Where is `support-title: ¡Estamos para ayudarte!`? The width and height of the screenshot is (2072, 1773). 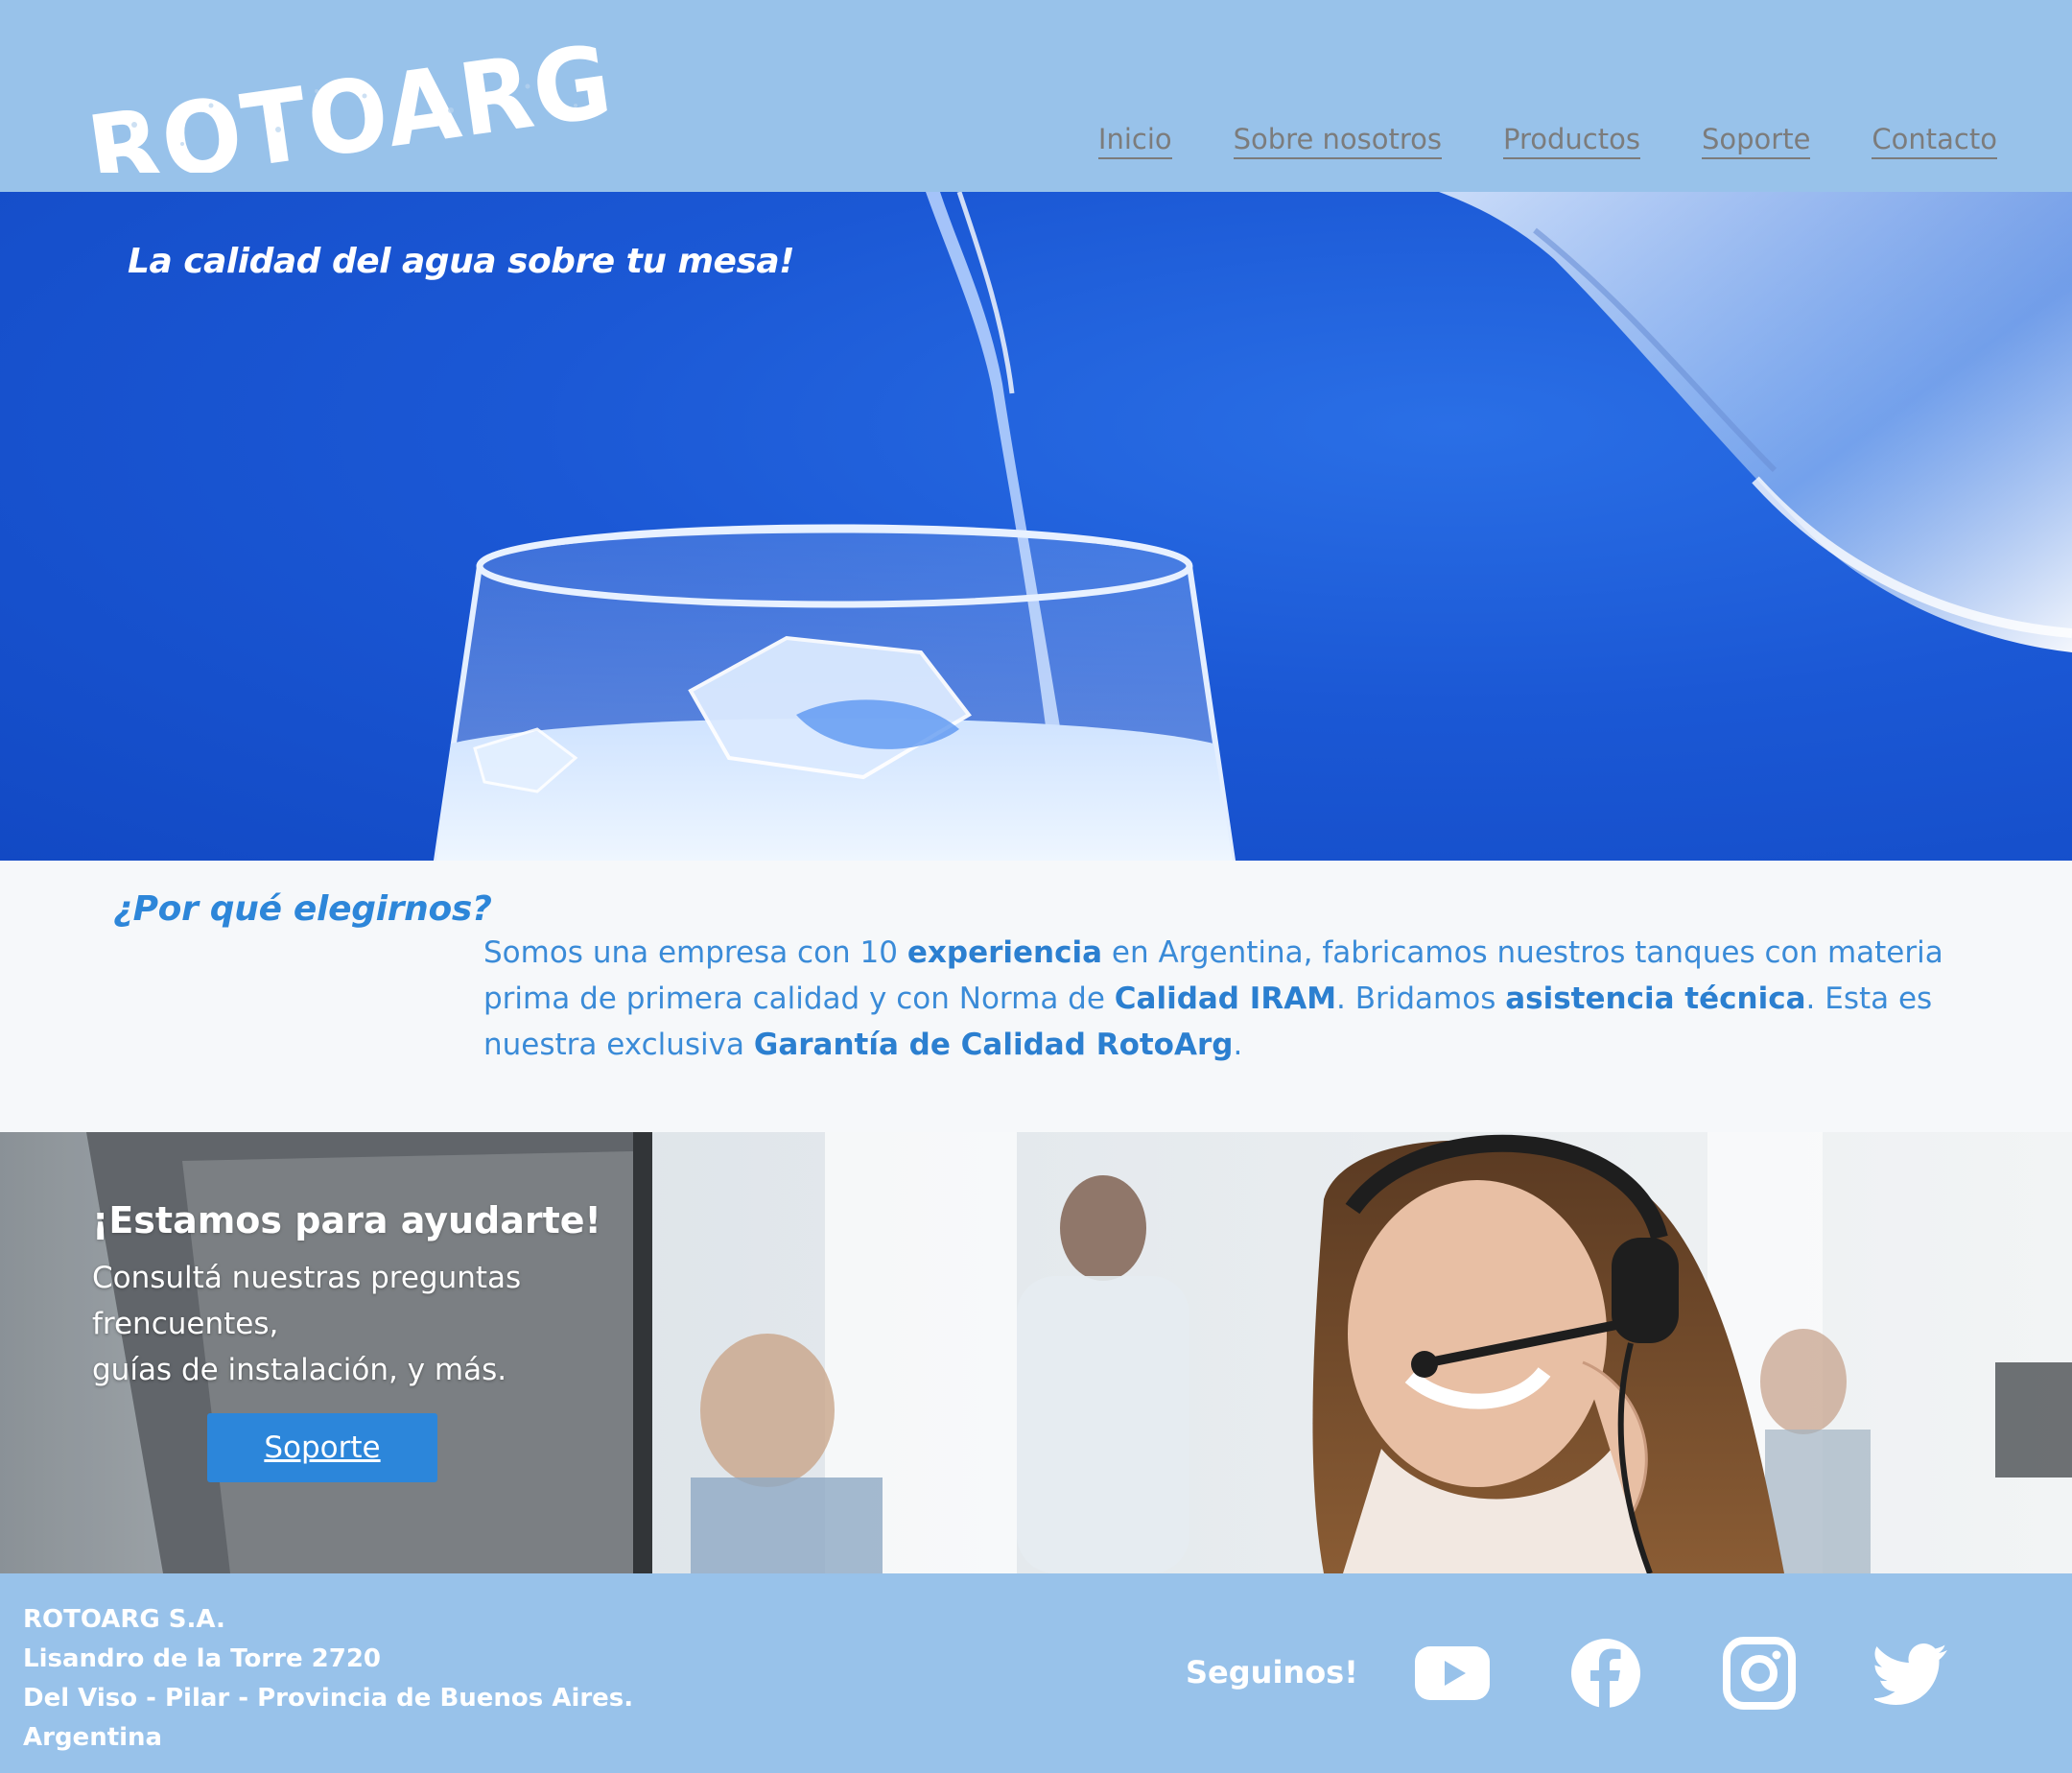
support-title: ¡Estamos para ayudarte! is located at coordinates (346, 1220).